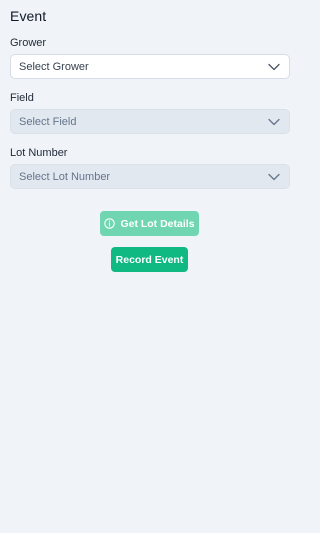 The height and width of the screenshot is (533, 320). I want to click on grower-select-value: Select Grower, so click(54, 66).